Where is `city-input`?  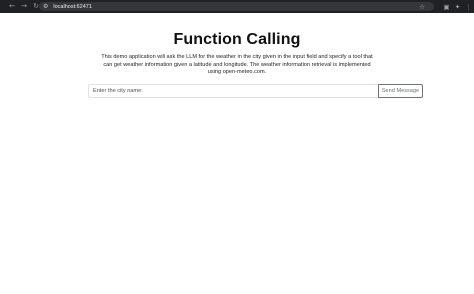
city-input is located at coordinates (233, 91).